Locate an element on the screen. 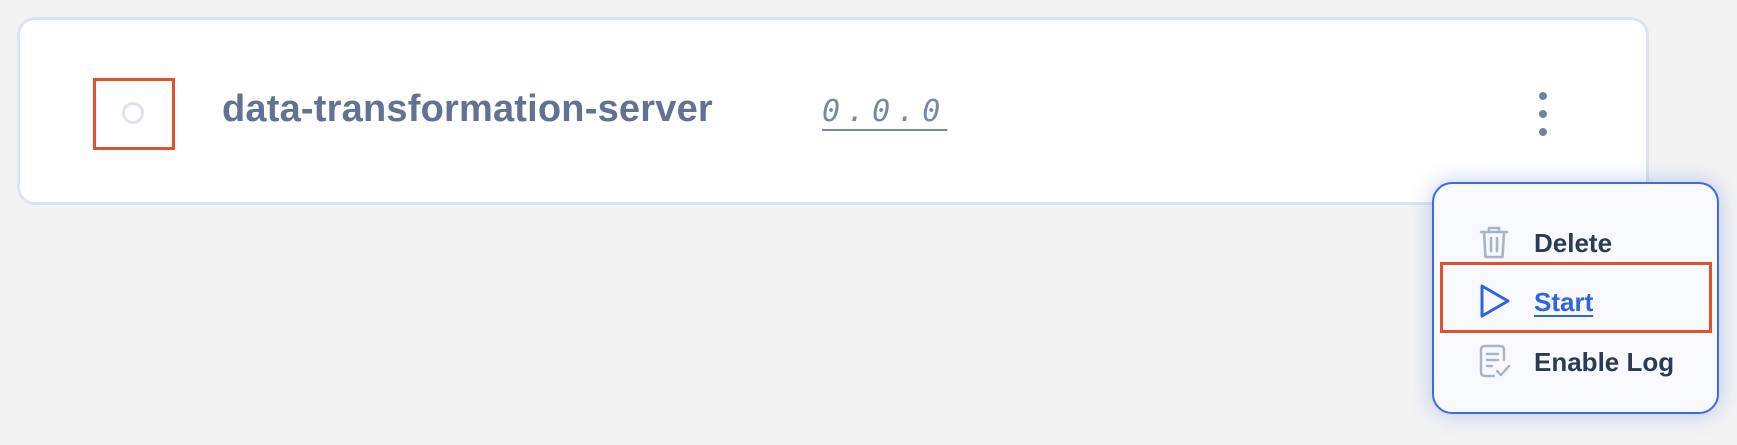 This screenshot has width=1737, height=445. server-version-link: 0.0.0 is located at coordinates (884, 111).